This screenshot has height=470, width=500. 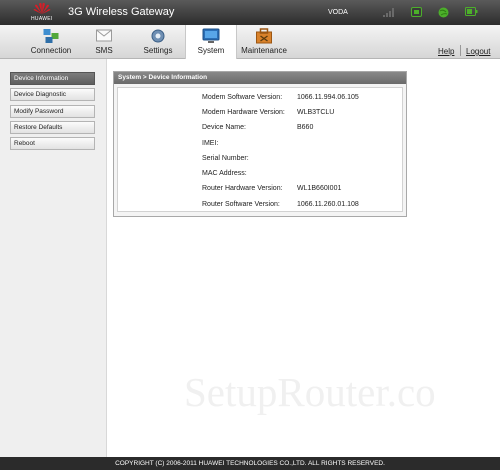 What do you see at coordinates (104, 35) in the screenshot?
I see `envelope-icon` at bounding box center [104, 35].